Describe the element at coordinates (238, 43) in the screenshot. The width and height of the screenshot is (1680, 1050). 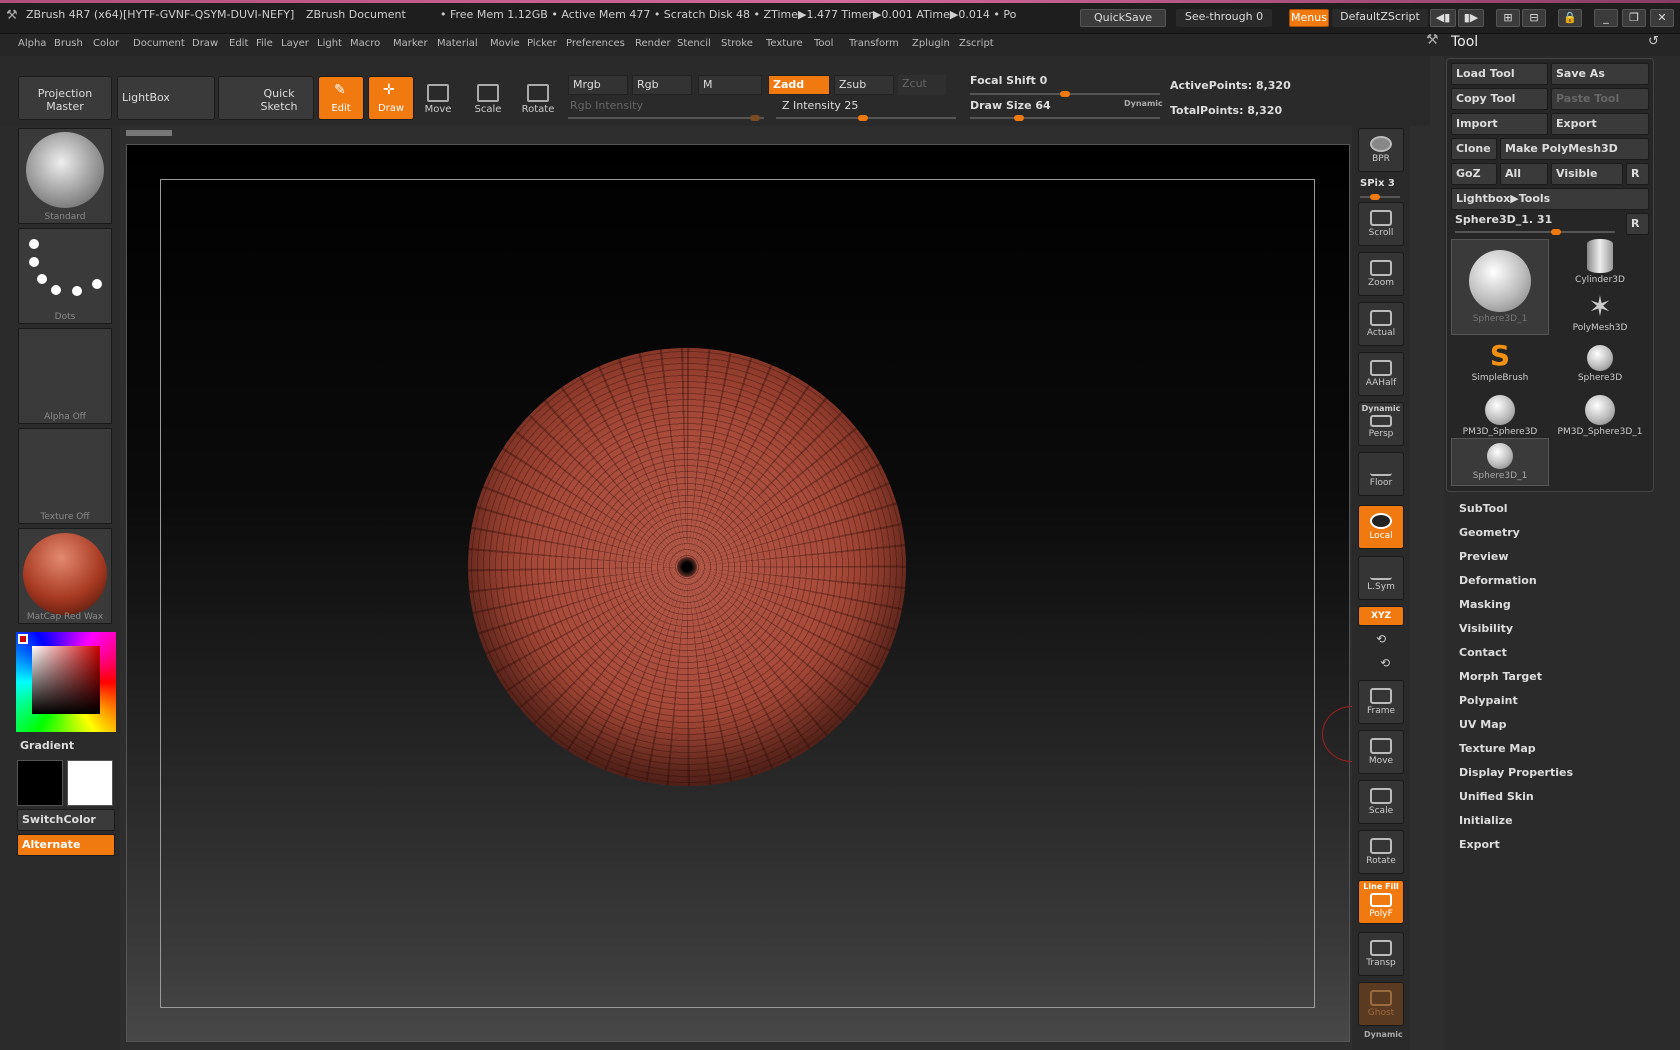
I see `menu-edit: Edit` at that location.